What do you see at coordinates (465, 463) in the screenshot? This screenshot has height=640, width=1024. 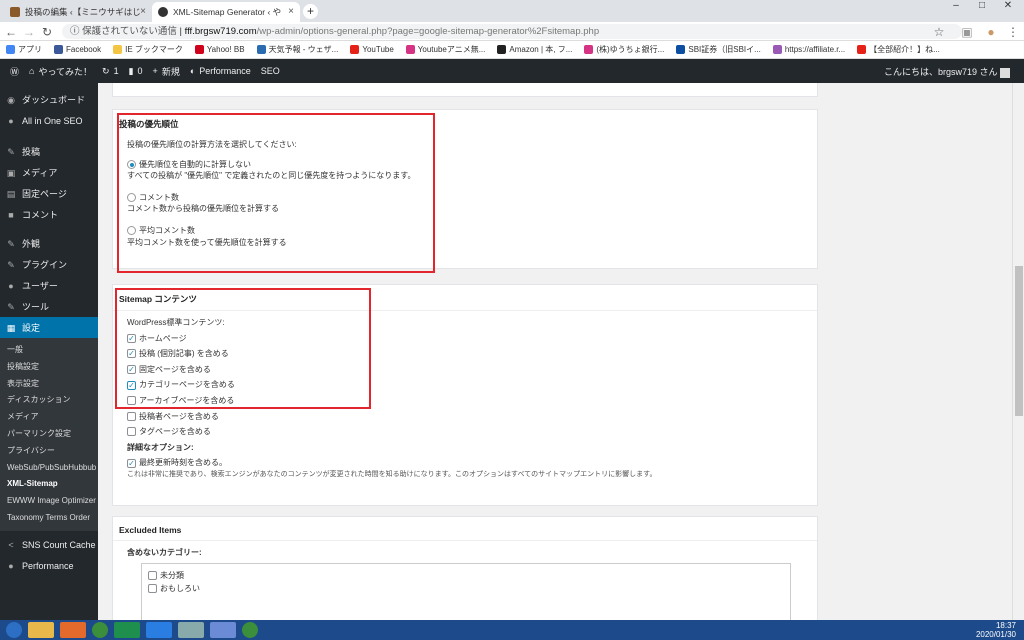 I see `checkbox-lastmod: ✓ 最終更新時刻を含める。` at bounding box center [465, 463].